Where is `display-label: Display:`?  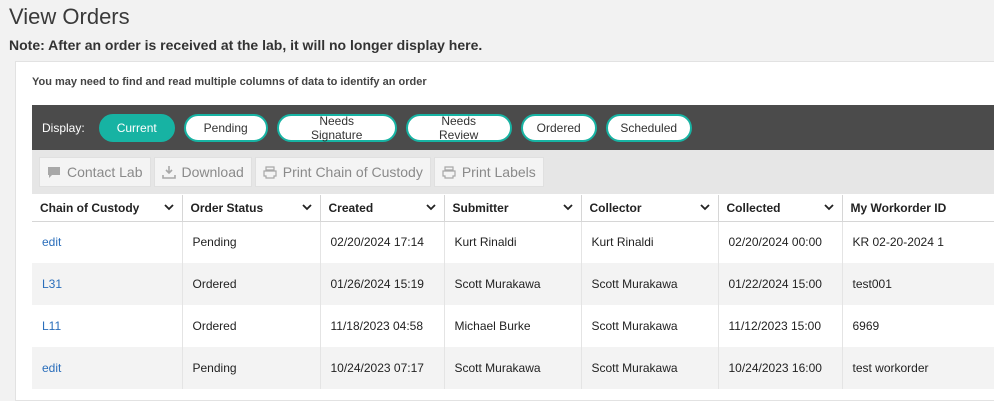
display-label: Display: is located at coordinates (63, 128).